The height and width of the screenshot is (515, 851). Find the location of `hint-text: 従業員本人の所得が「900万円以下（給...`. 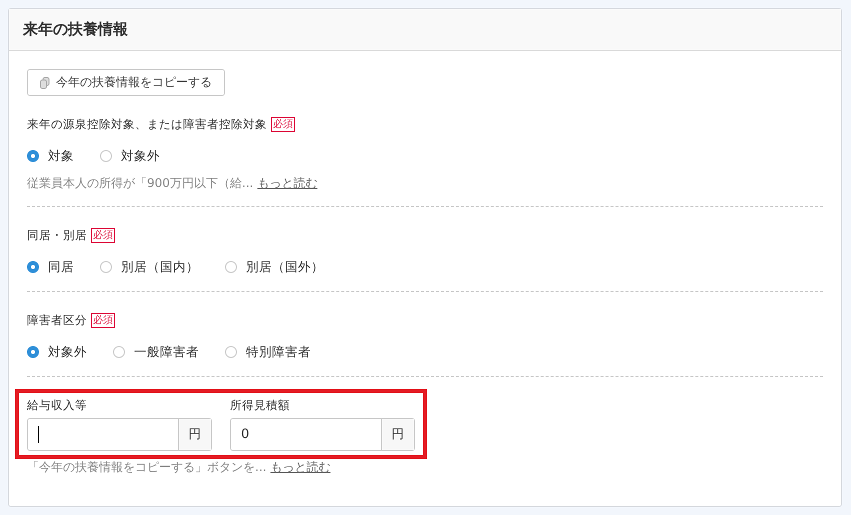

hint-text: 従業員本人の所得が「900万円以下（給... is located at coordinates (140, 183).